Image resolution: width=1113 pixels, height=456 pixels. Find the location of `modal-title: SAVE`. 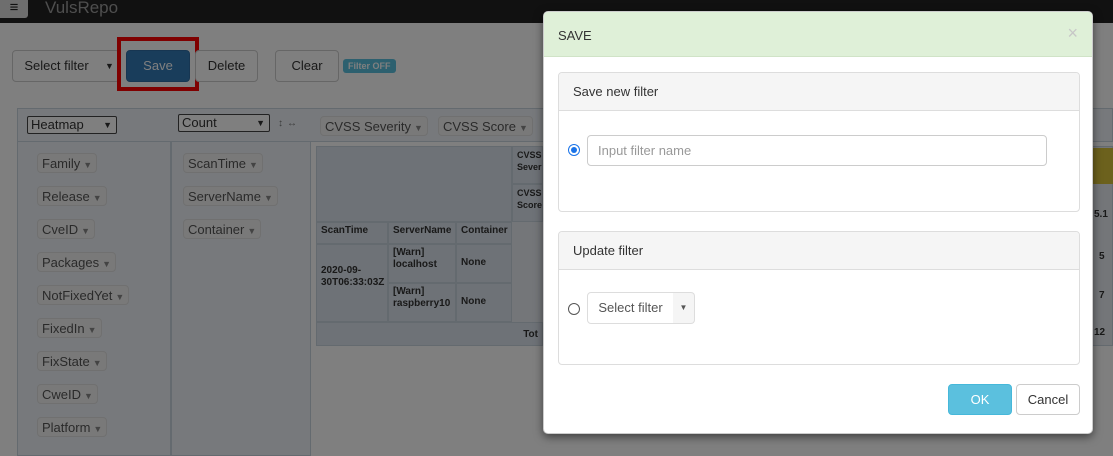

modal-title: SAVE is located at coordinates (575, 35).